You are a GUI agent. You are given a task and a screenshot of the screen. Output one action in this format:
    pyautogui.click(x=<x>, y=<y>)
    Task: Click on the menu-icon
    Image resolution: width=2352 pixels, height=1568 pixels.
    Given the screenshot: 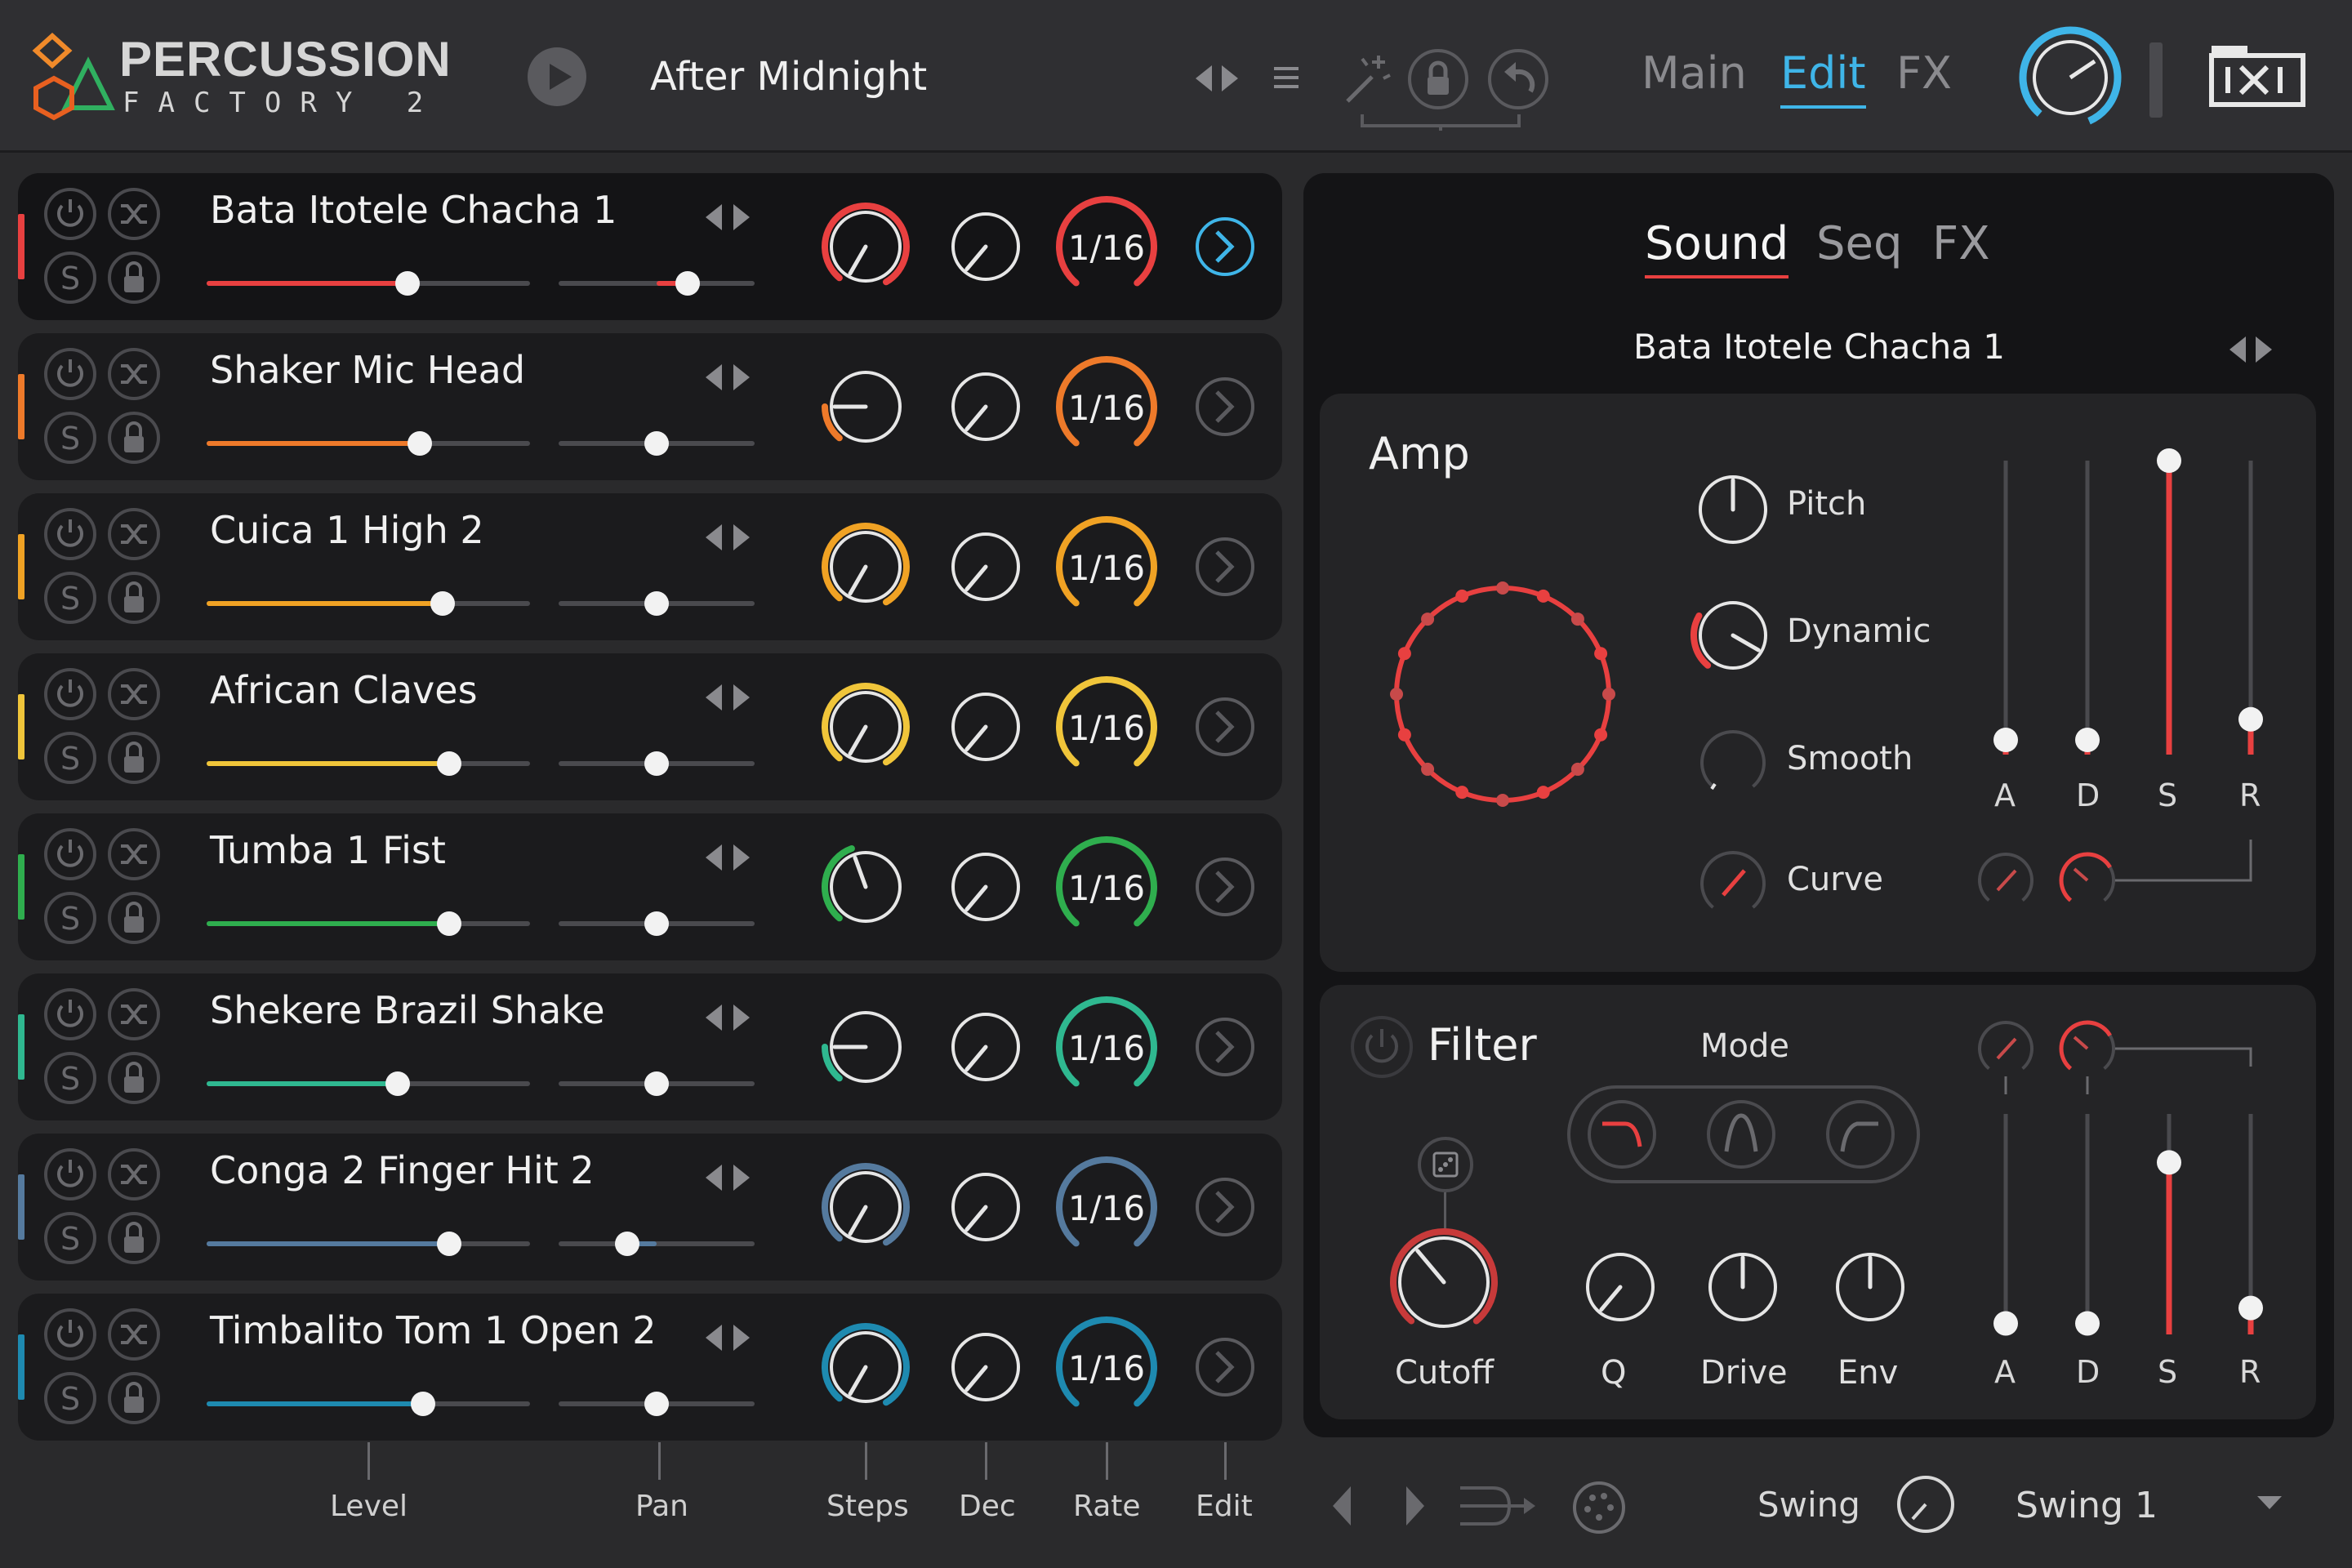 What is the action you would take?
    pyautogui.click(x=1286, y=77)
    